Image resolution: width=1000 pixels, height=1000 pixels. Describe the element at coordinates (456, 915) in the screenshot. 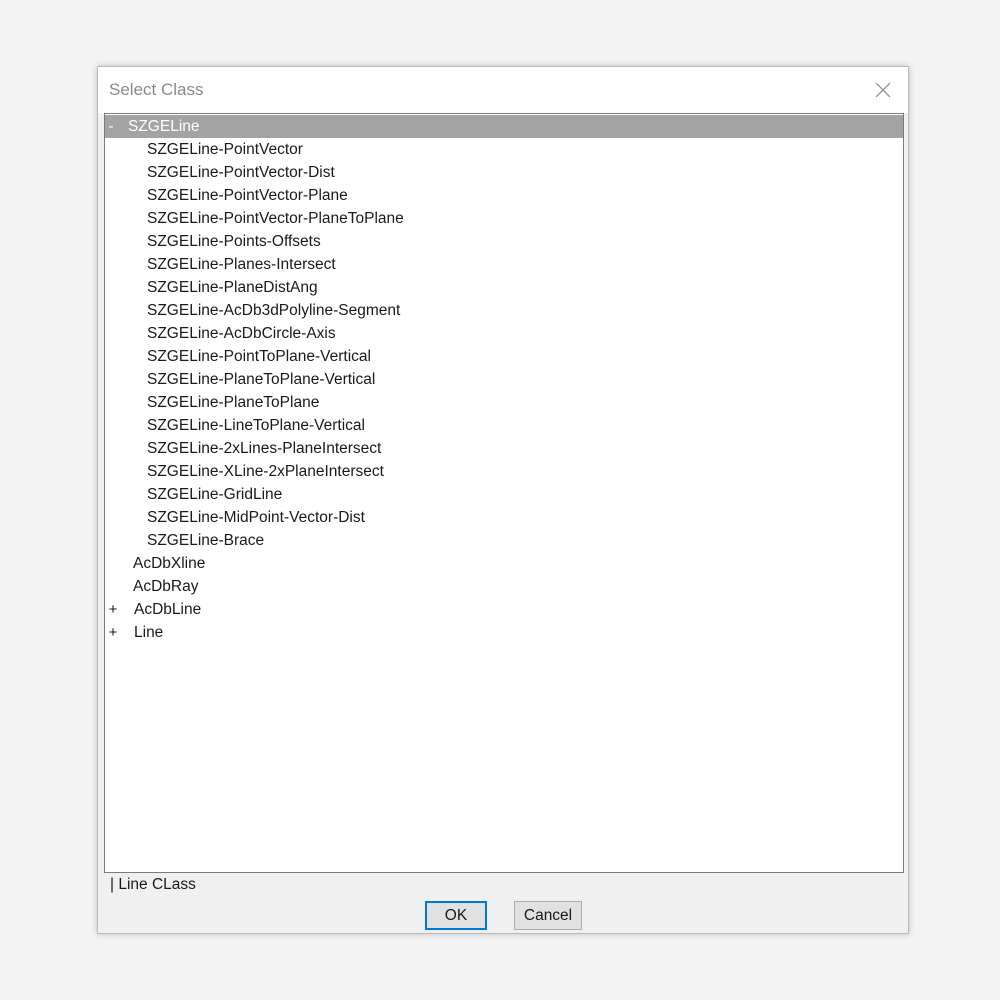

I see `ok-button: OK` at that location.